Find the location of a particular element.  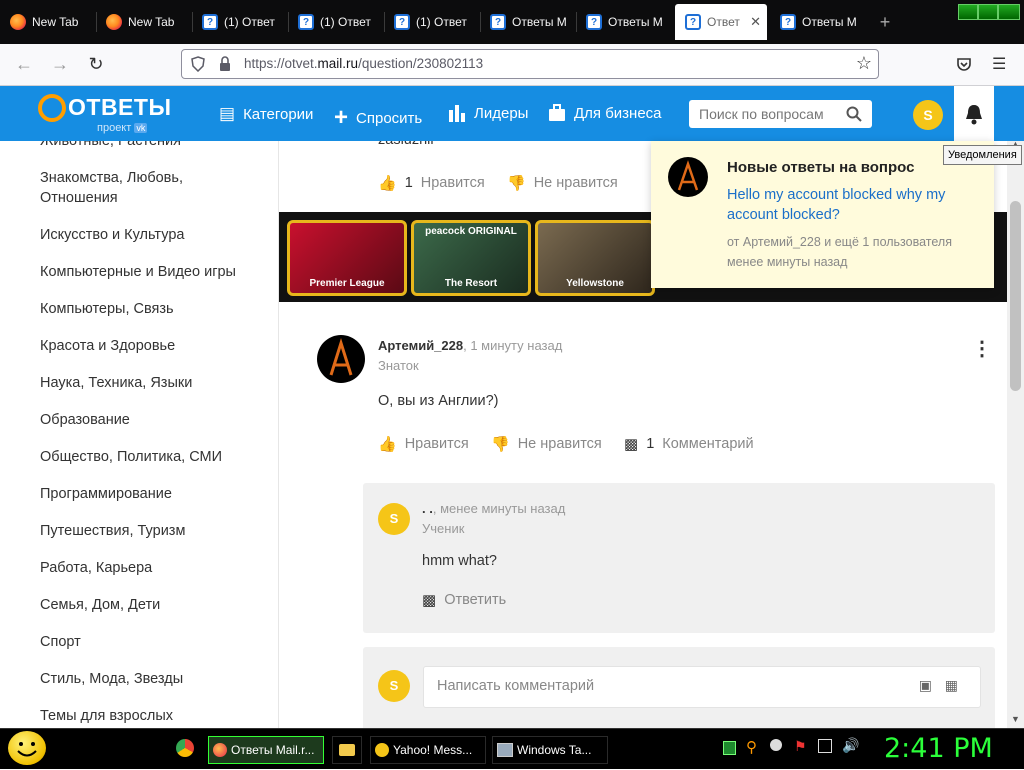

url-text: https://otvet.mail.ru/question/230802113 is located at coordinates (364, 63).